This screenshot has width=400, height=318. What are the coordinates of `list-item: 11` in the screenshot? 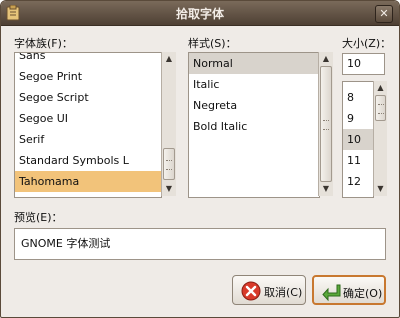 It's located at (358, 160).